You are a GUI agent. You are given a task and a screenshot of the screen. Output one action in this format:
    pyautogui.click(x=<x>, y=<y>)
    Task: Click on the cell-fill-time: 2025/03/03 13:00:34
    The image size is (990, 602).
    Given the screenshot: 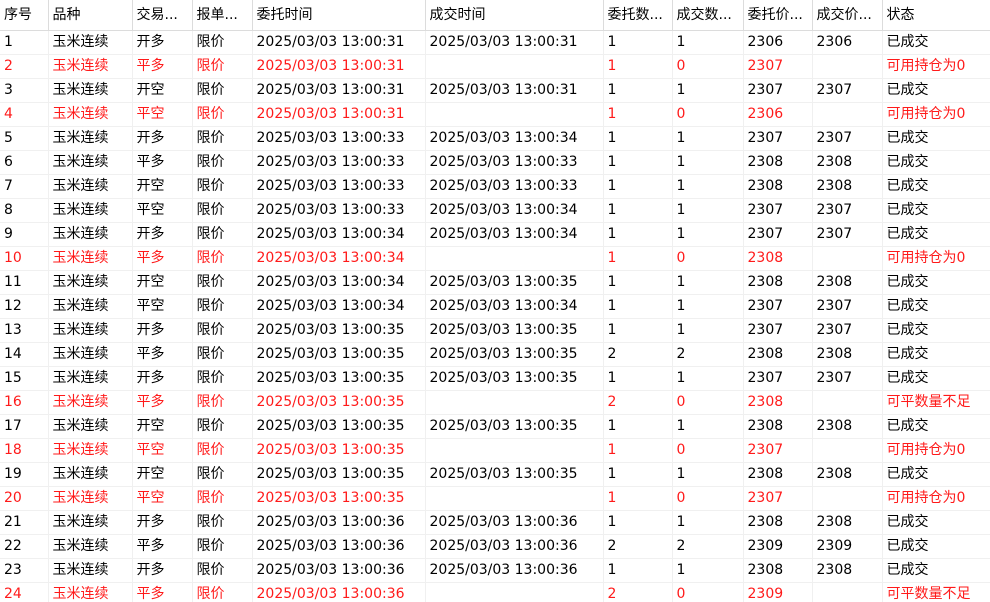 What is the action you would take?
    pyautogui.click(x=514, y=306)
    